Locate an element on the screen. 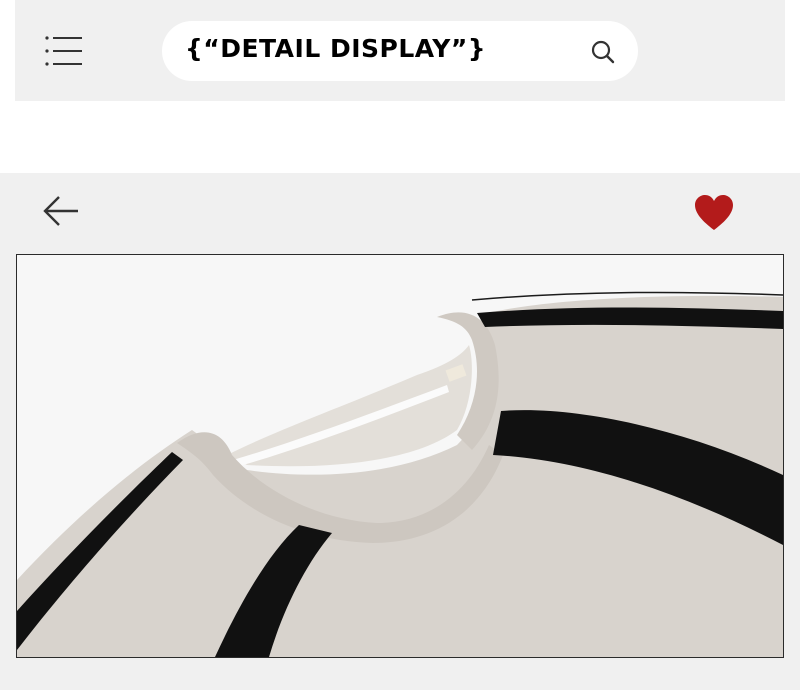  arrow-left-icon is located at coordinates (60, 211).